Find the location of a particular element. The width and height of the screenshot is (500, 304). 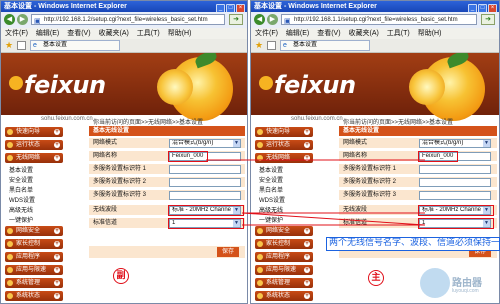

sidebar-item-label: 安全设置 is located at coordinates (21, 181).